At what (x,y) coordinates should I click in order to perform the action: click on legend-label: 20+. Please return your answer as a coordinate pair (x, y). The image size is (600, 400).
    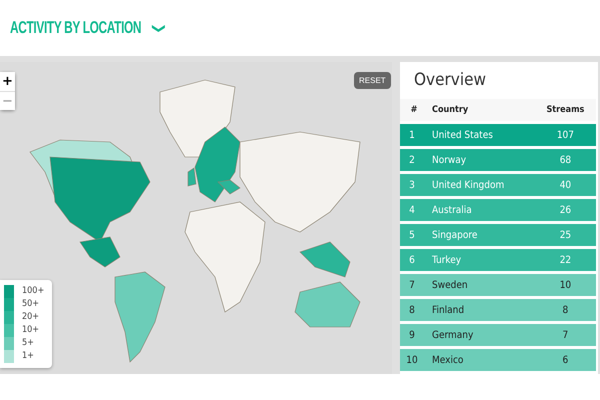
    Looking at the image, I should click on (31, 317).